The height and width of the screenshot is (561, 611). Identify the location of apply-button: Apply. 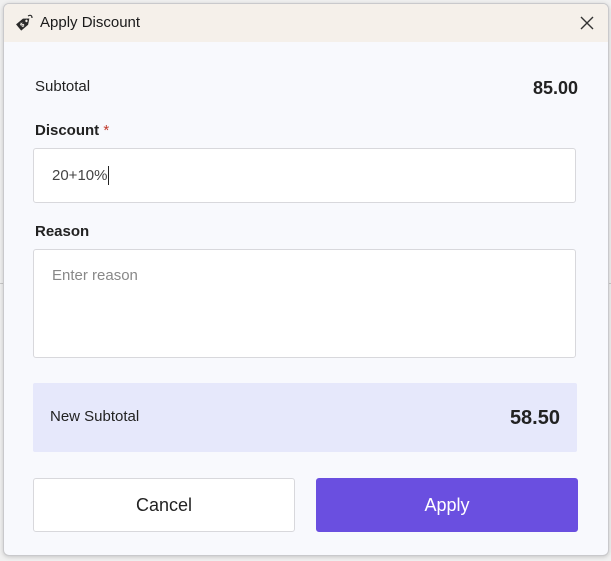
(447, 505).